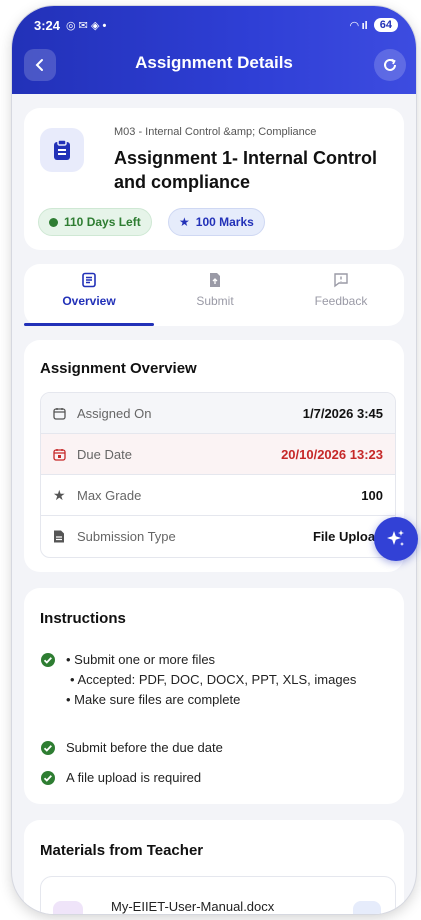 The height and width of the screenshot is (920, 421). I want to click on tab-feedback: Feedback, so click(341, 297).